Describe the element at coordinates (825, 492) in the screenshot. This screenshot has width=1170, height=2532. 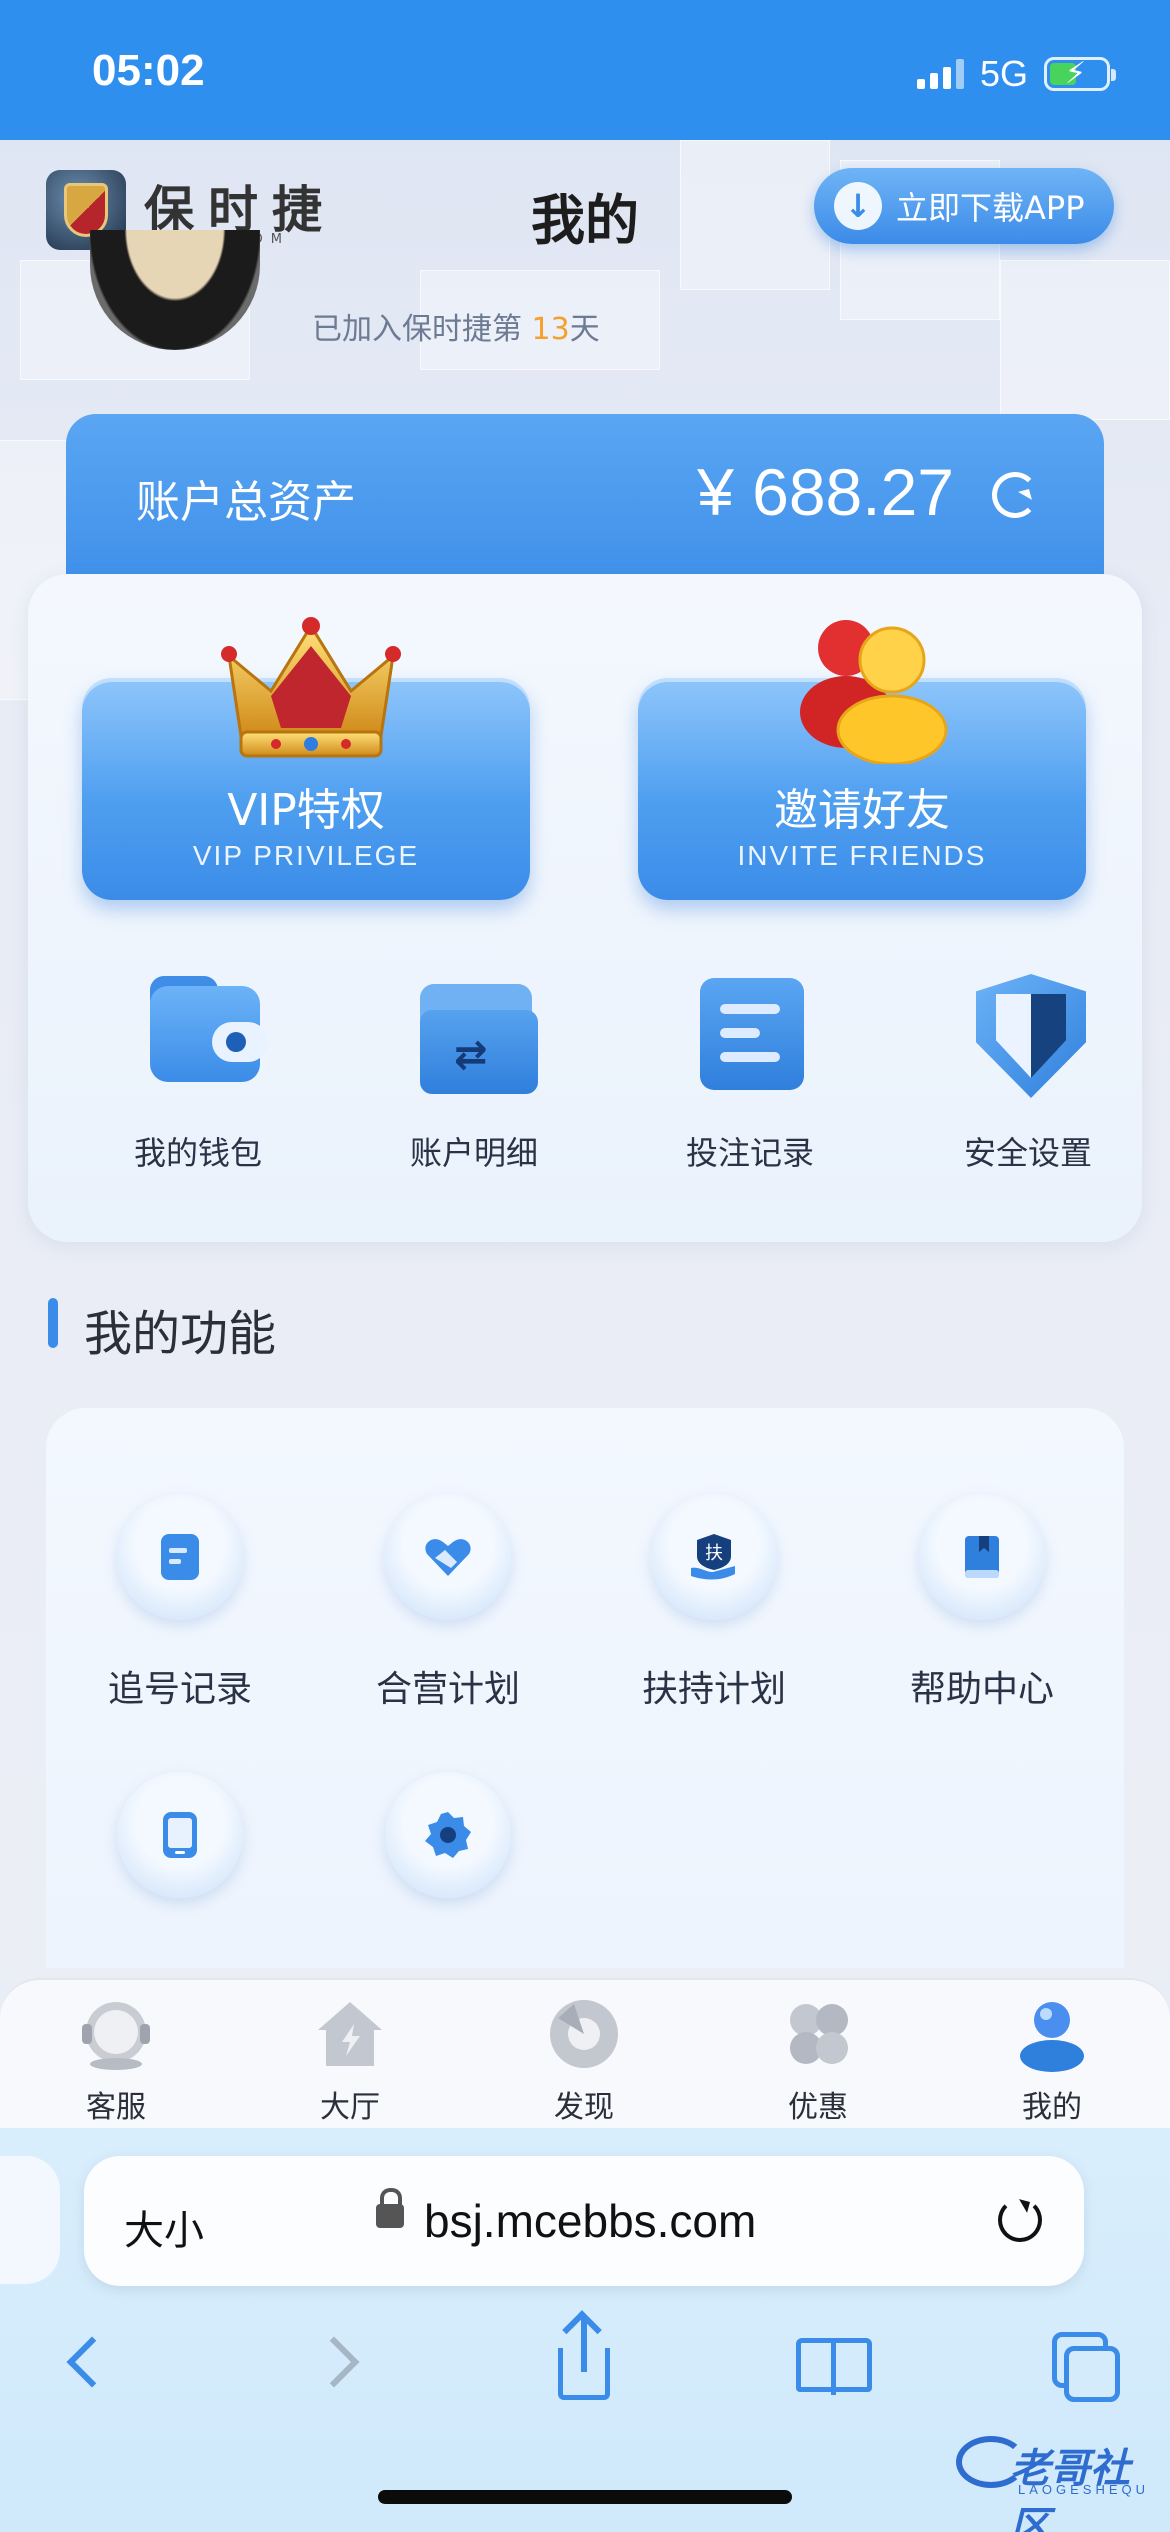
I see `balance-value: ¥ 688.27` at that location.